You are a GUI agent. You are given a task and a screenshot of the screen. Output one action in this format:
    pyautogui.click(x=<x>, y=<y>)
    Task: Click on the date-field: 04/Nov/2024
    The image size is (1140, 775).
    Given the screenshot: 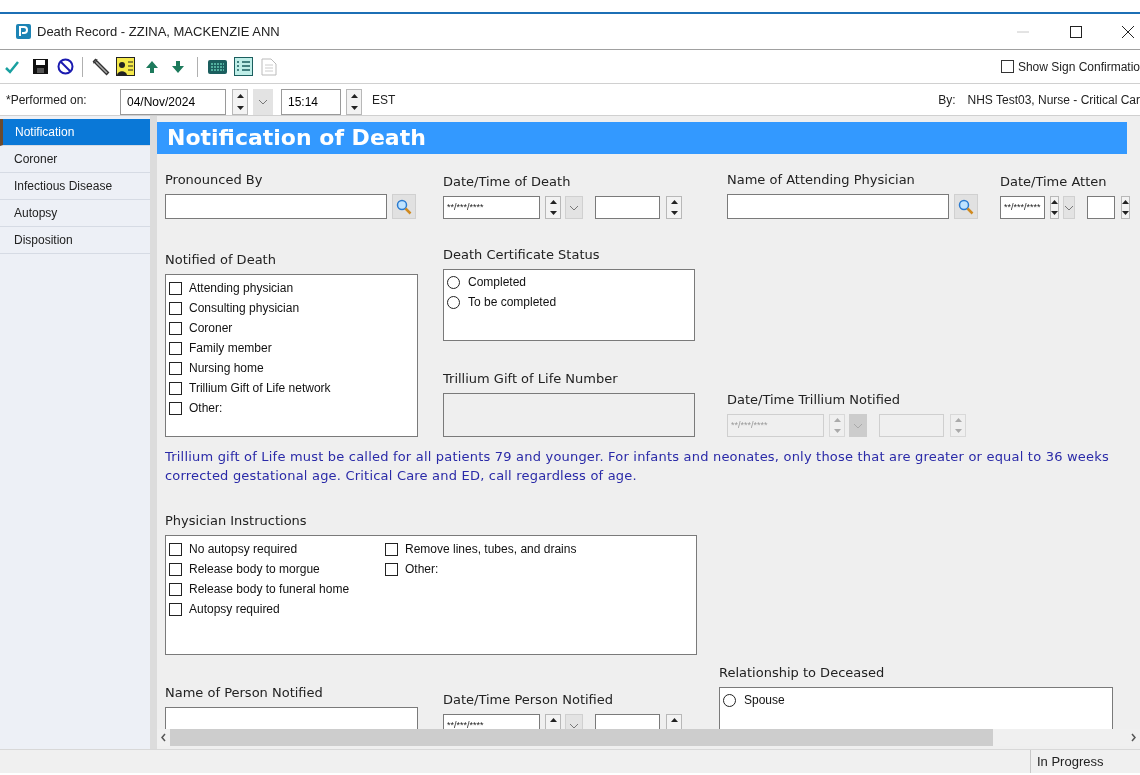 What is the action you would take?
    pyautogui.click(x=173, y=101)
    